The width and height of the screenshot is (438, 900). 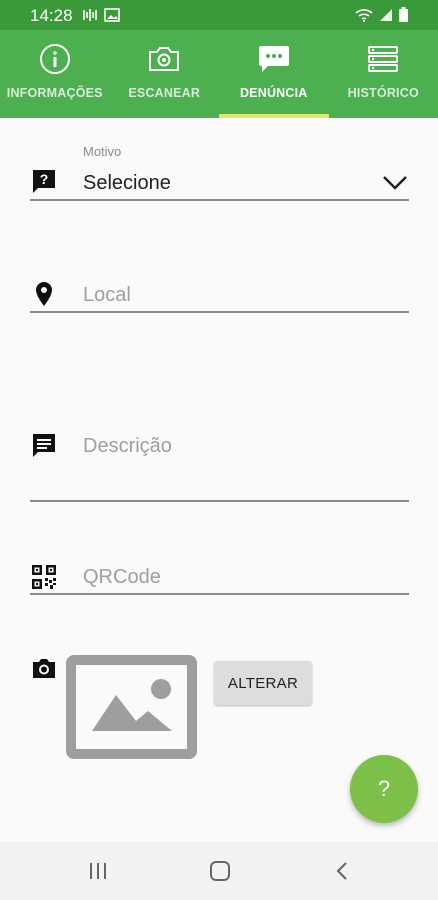 What do you see at coordinates (274, 116) in the screenshot?
I see `active-tab-indicator` at bounding box center [274, 116].